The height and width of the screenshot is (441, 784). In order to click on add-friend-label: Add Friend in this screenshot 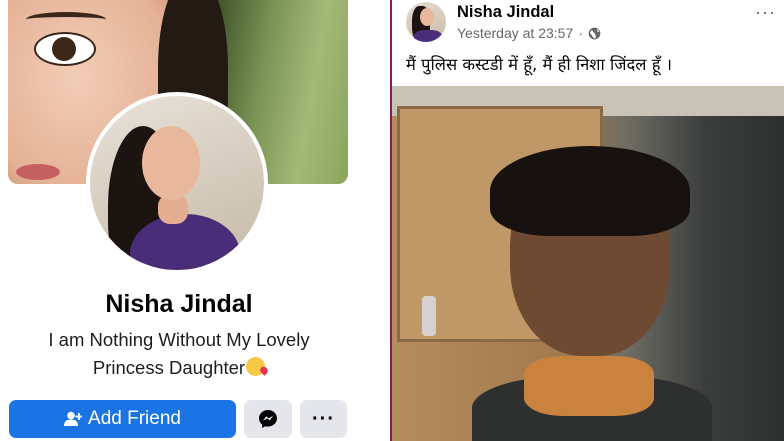, I will do `click(134, 418)`.